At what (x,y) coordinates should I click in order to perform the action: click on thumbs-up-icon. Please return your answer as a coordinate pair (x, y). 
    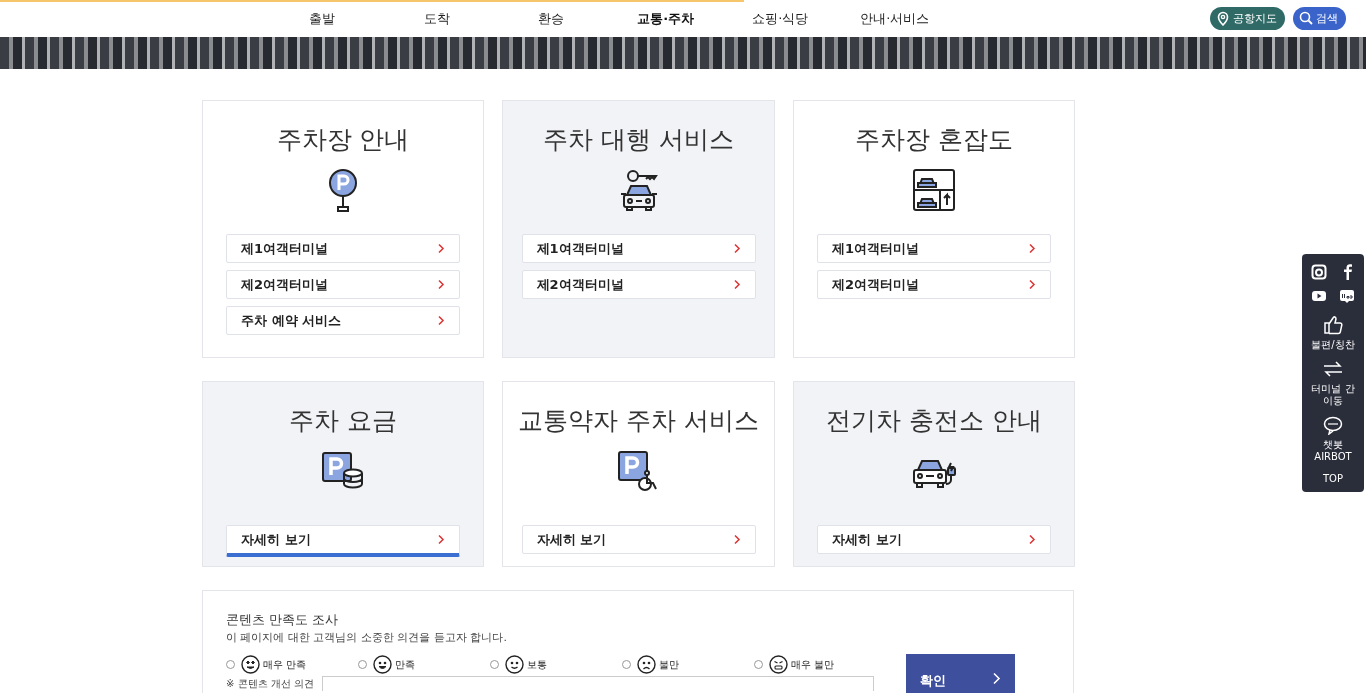
    Looking at the image, I should click on (1333, 324).